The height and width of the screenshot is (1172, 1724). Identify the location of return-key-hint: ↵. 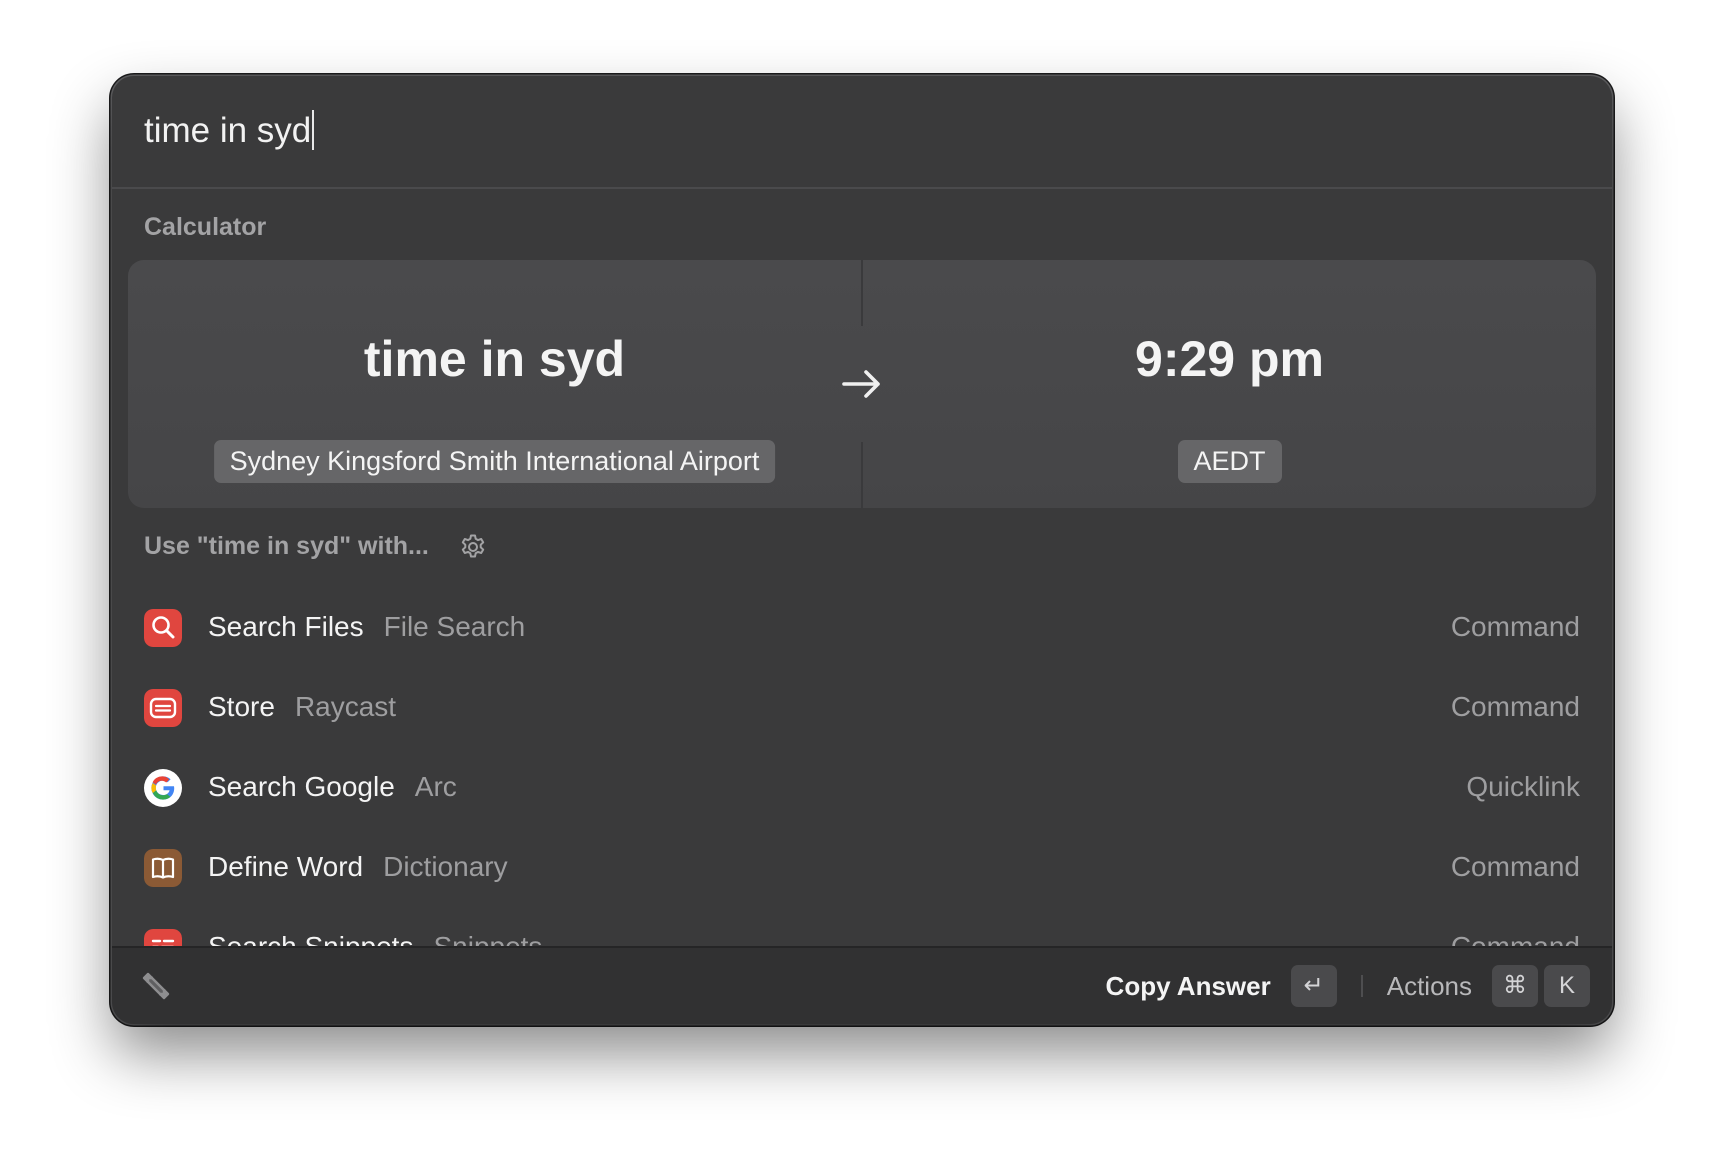
(1313, 986).